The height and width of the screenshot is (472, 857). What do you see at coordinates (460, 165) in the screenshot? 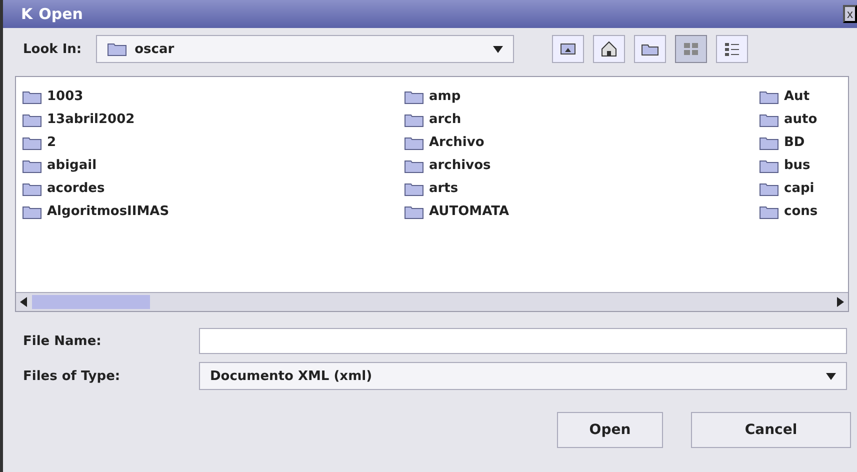
I see `folder-name: archivos` at bounding box center [460, 165].